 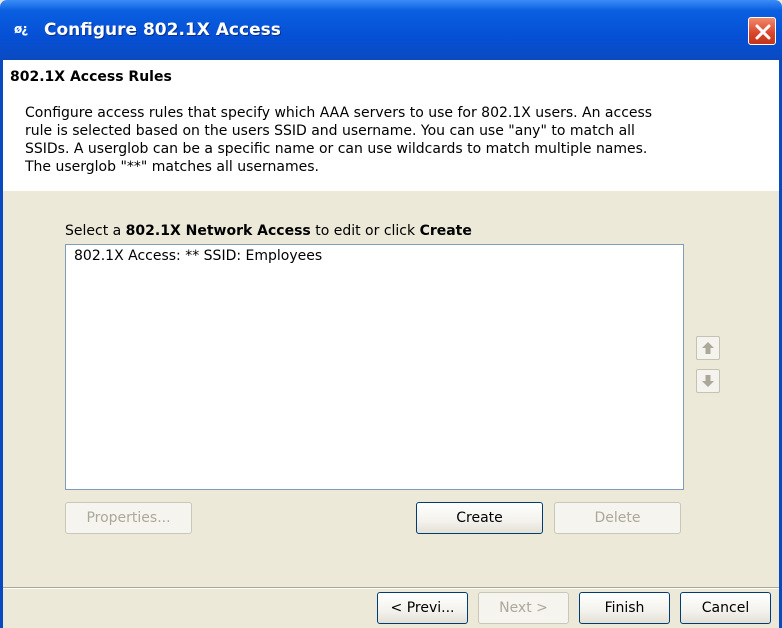 I want to click on close-button, so click(x=762, y=31).